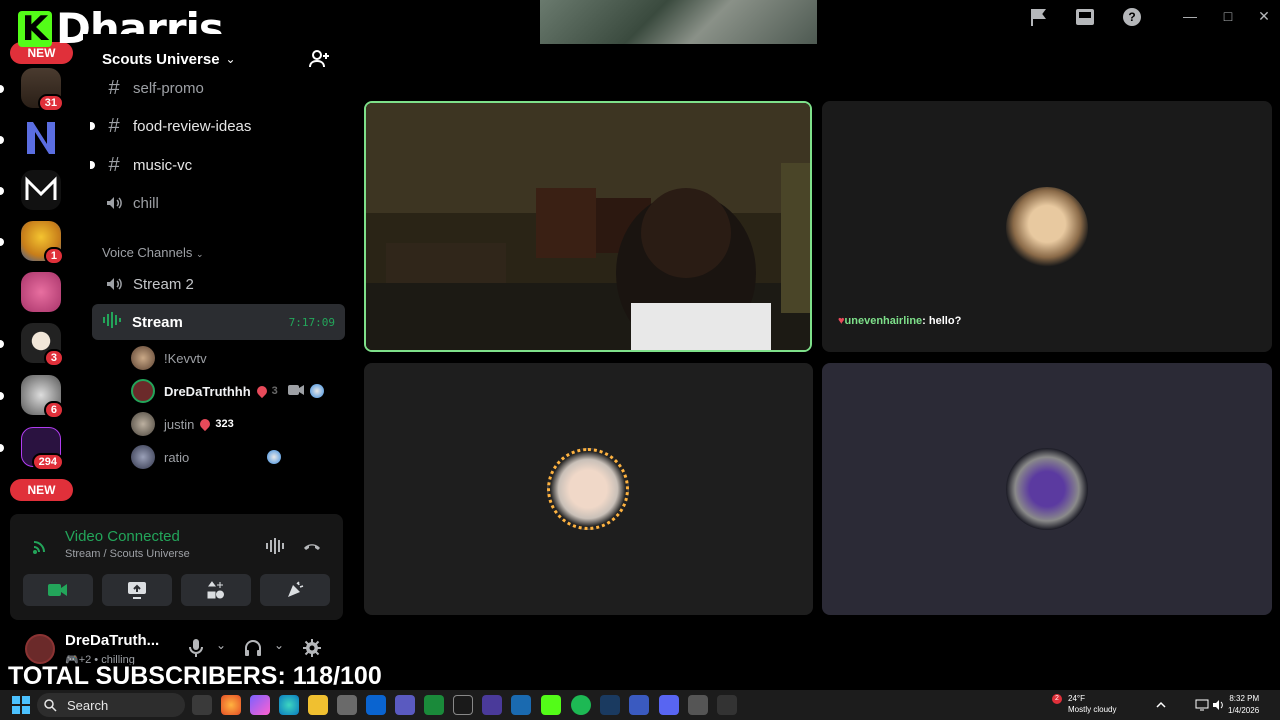  What do you see at coordinates (35, 28) in the screenshot?
I see `kick-logo: K` at bounding box center [35, 28].